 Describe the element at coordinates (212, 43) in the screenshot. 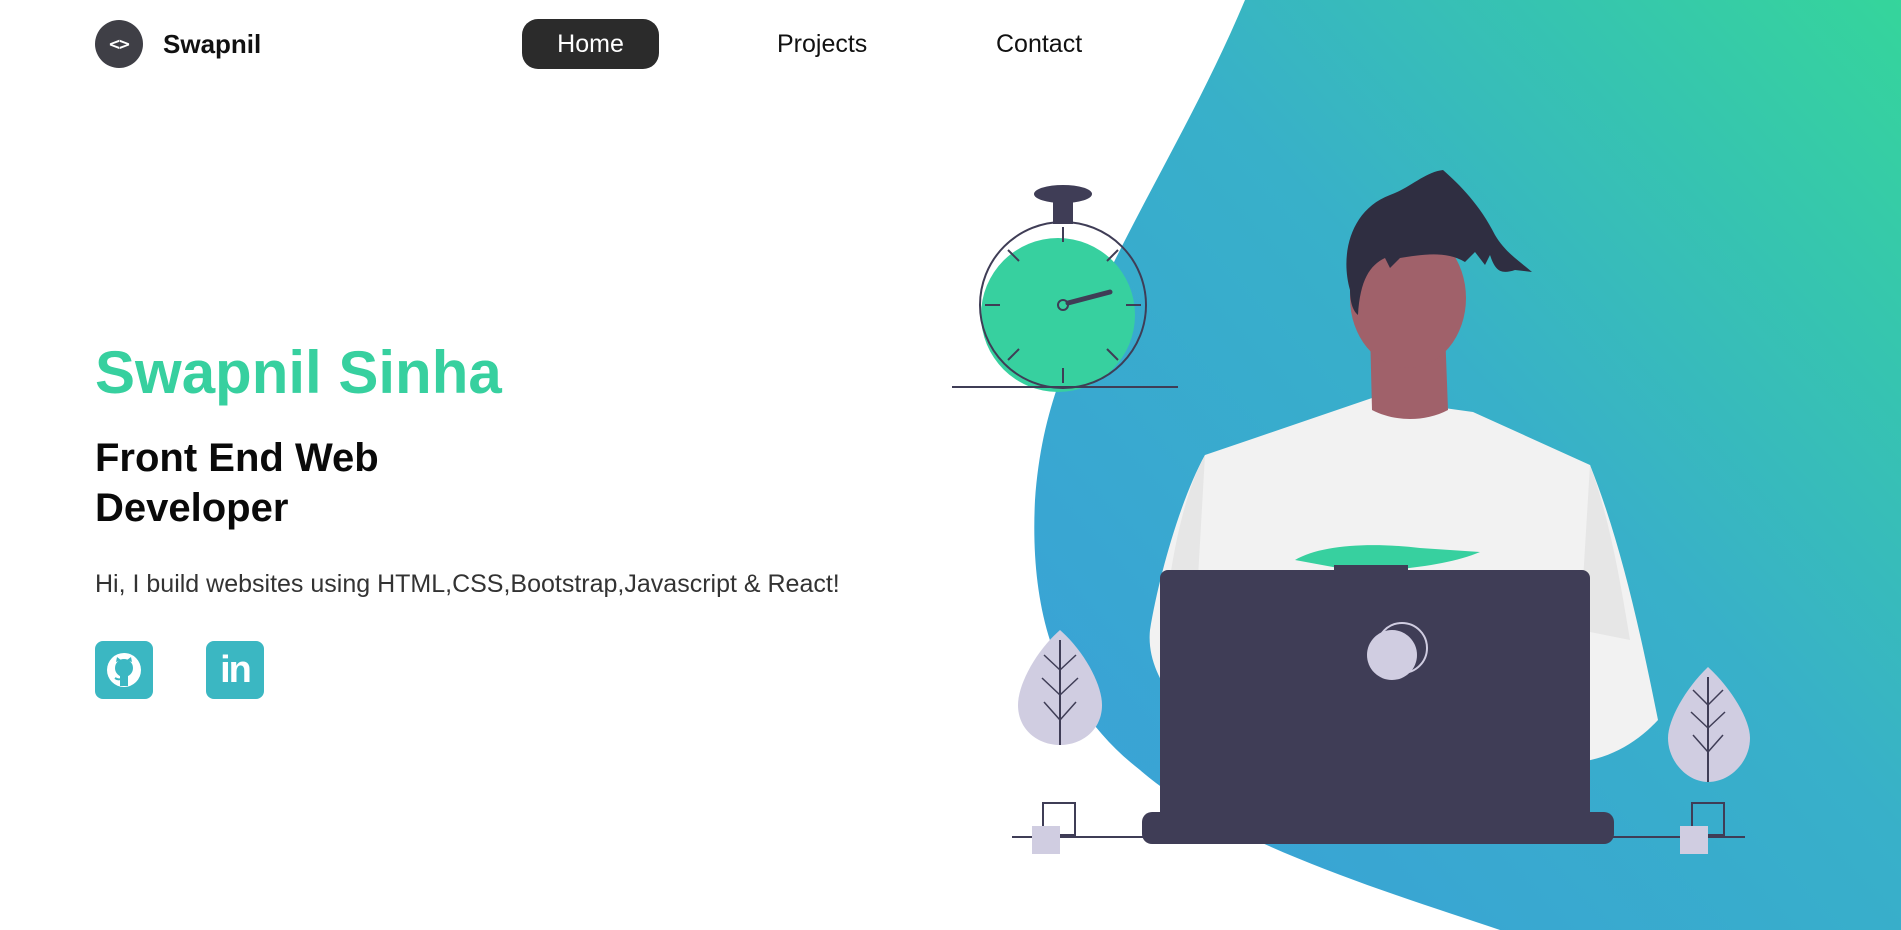

I see `brand-name: Swapnil` at that location.